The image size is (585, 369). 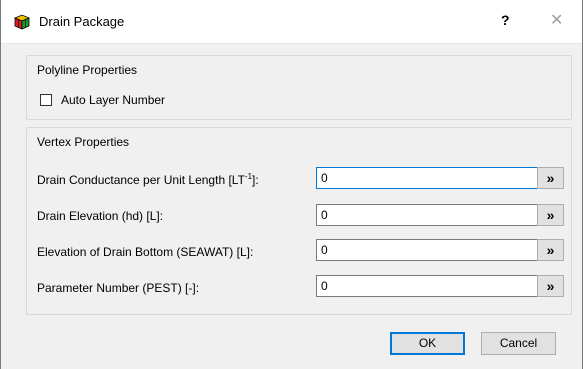 I want to click on parameter-number-label: Parameter Number (PEST) [-]:, so click(x=118, y=288).